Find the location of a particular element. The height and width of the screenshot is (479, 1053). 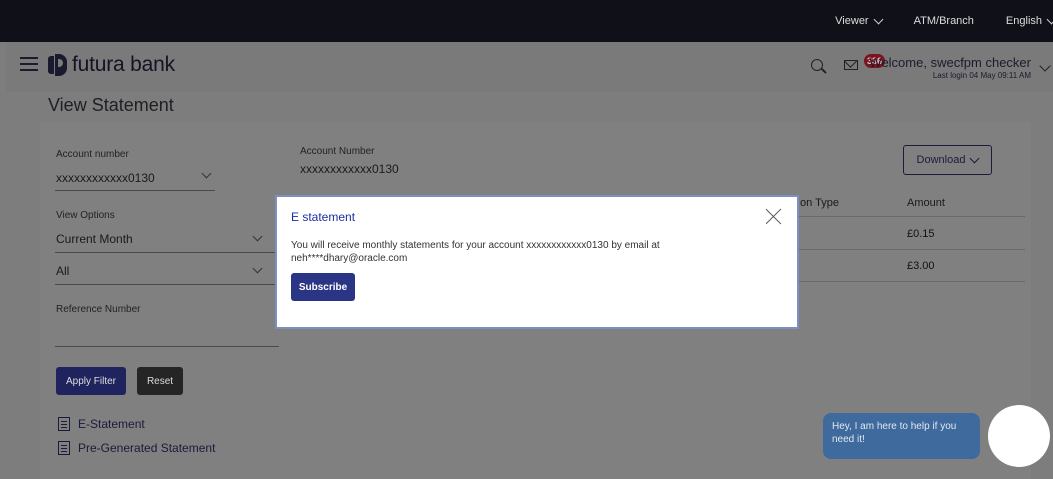

account-number-label: Account number is located at coordinates (92, 154).